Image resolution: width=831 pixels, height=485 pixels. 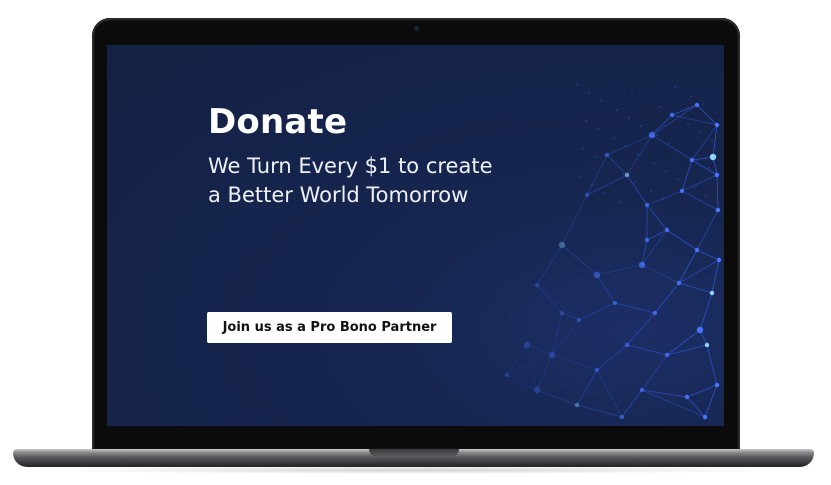 I want to click on join-pro-bono-button: Join us as a Pro Bono Partner, so click(x=329, y=327).